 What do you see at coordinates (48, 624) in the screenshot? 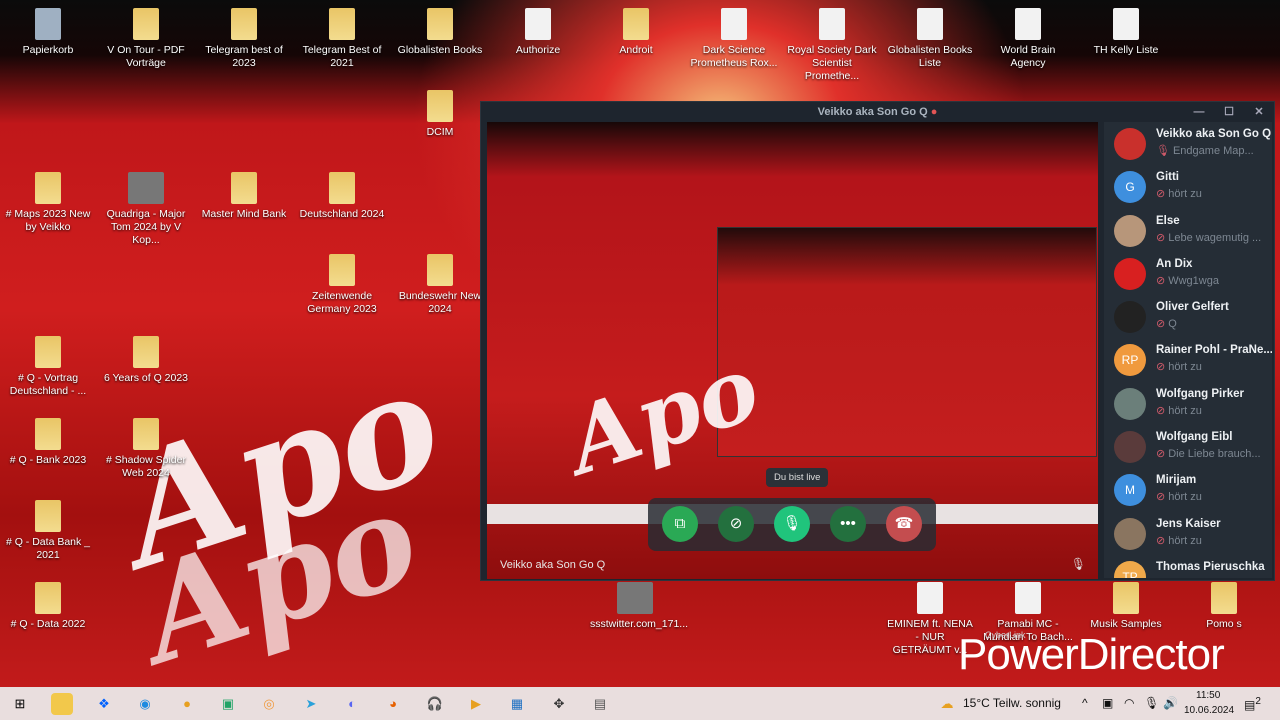
I see `desktop-icon-label: # Q - Data 2022` at bounding box center [48, 624].